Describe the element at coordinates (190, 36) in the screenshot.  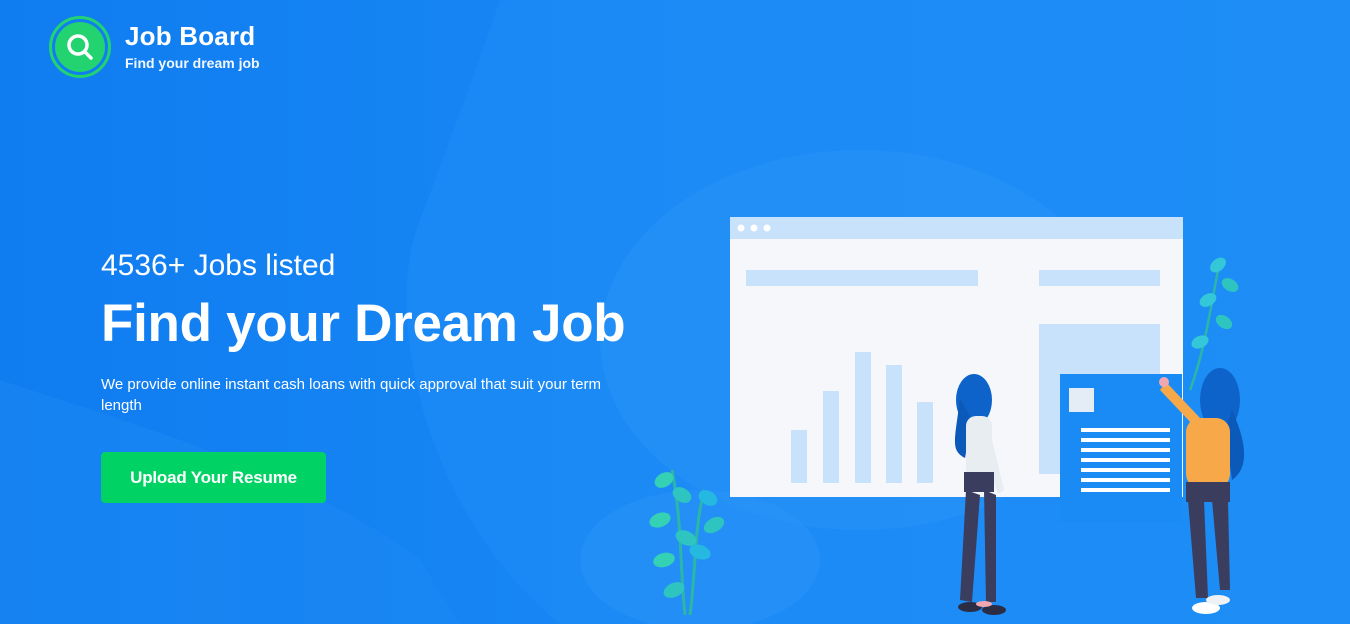
I see `brand-name: Job Board` at that location.